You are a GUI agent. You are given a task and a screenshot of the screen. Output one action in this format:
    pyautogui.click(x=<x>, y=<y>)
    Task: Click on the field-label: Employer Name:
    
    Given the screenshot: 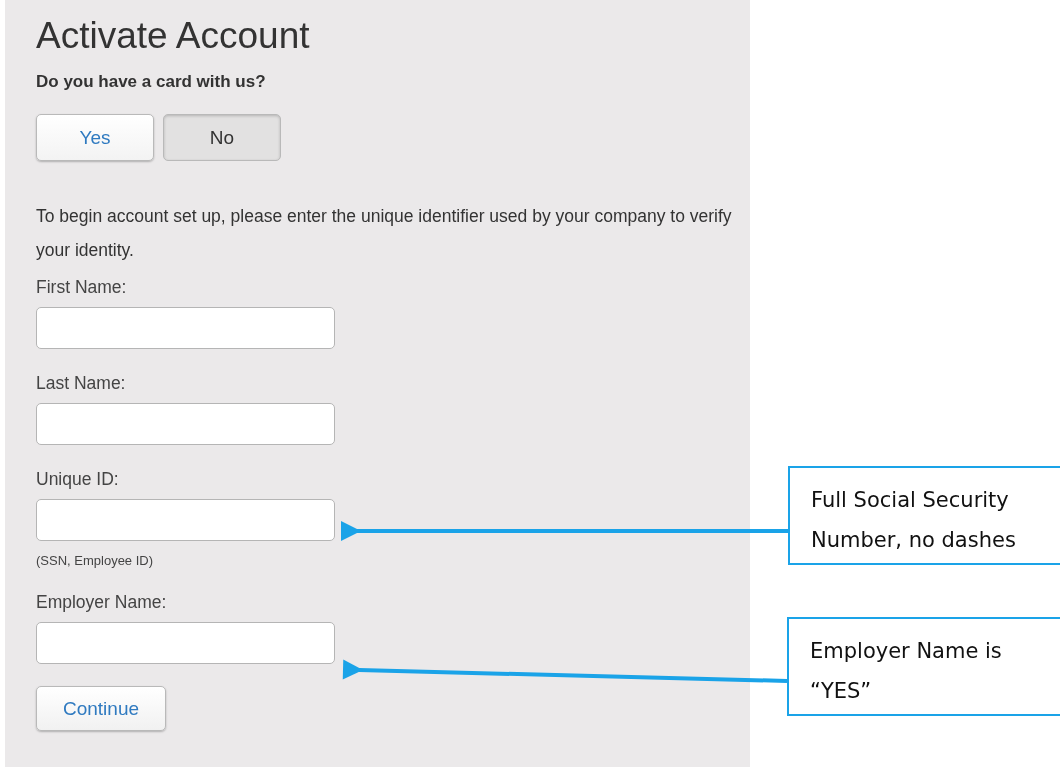 What is the action you would take?
    pyautogui.click(x=102, y=602)
    